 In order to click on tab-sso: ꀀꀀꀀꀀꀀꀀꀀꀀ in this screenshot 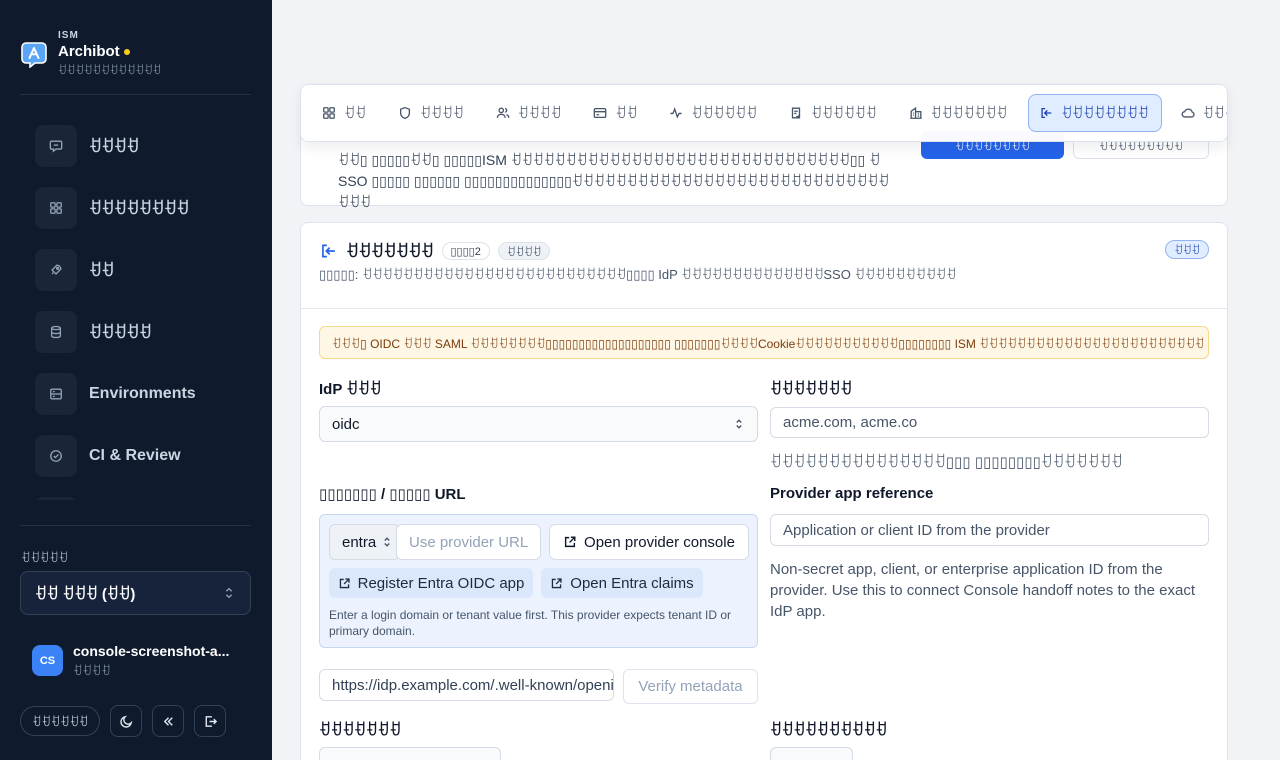, I will do `click(1095, 113)`.